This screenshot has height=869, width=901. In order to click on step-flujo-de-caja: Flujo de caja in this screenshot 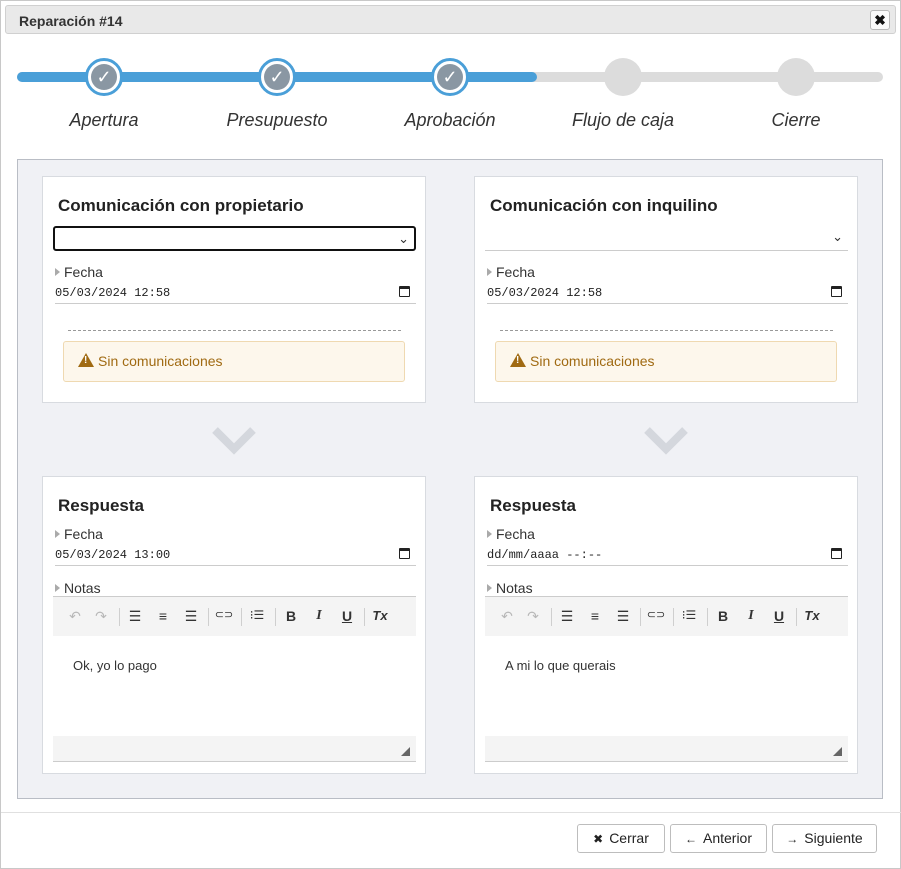, I will do `click(623, 86)`.